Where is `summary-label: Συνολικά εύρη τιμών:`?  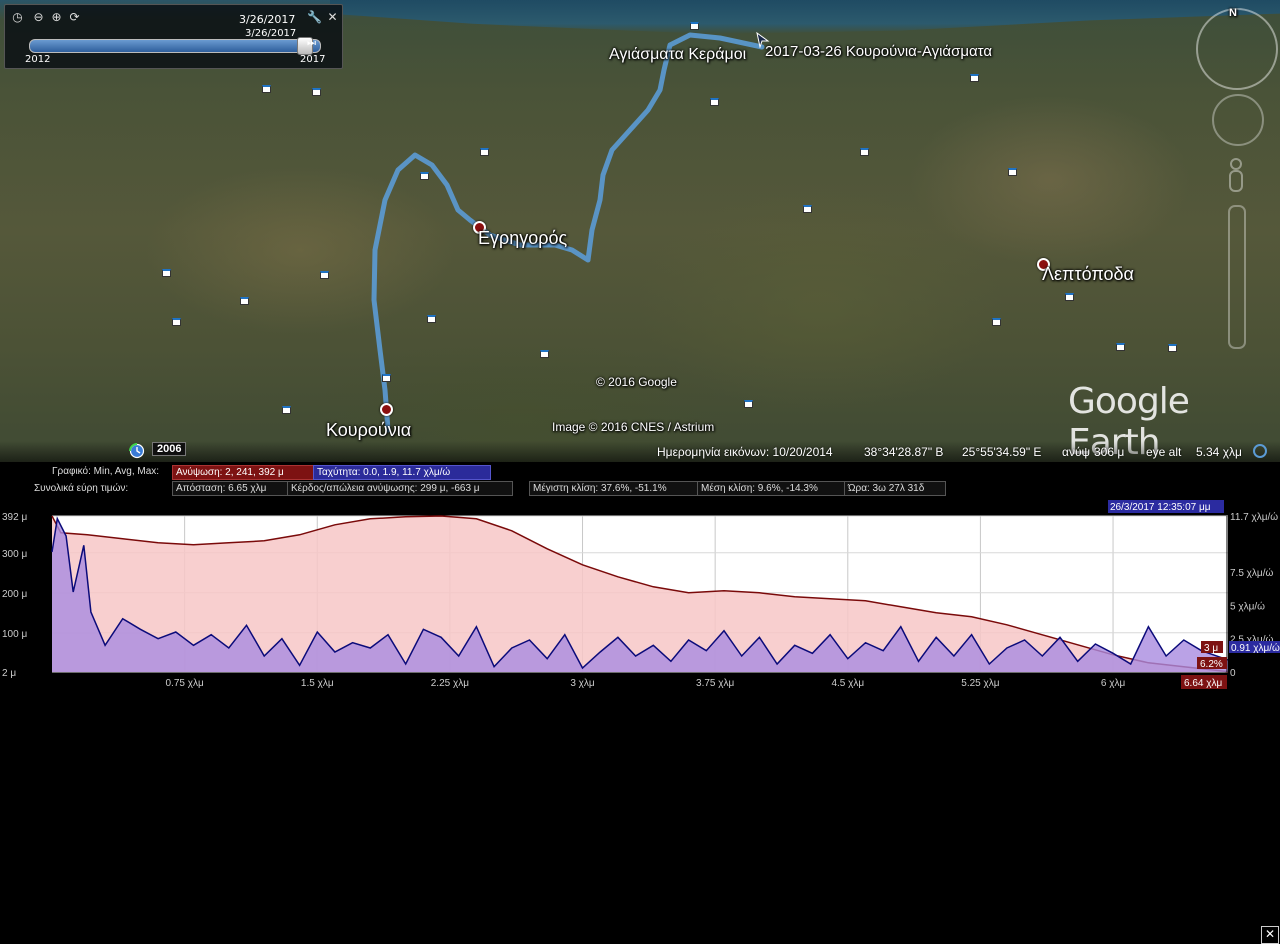
summary-label: Συνολικά εύρη τιμών: is located at coordinates (81, 488).